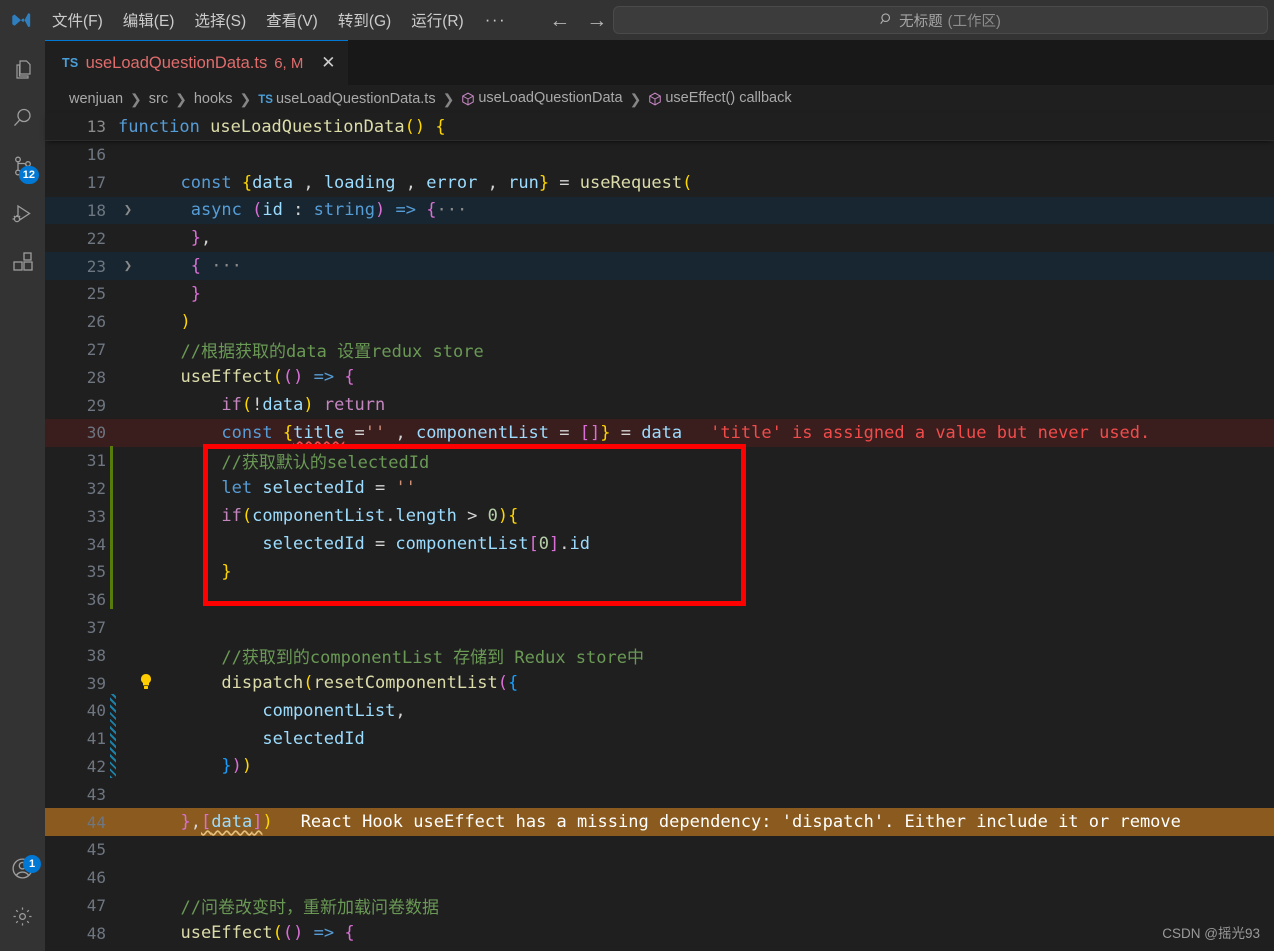 The width and height of the screenshot is (1274, 951). Describe the element at coordinates (176, 62) in the screenshot. I see `tab-filename: useLoadQuestionData.ts` at that location.